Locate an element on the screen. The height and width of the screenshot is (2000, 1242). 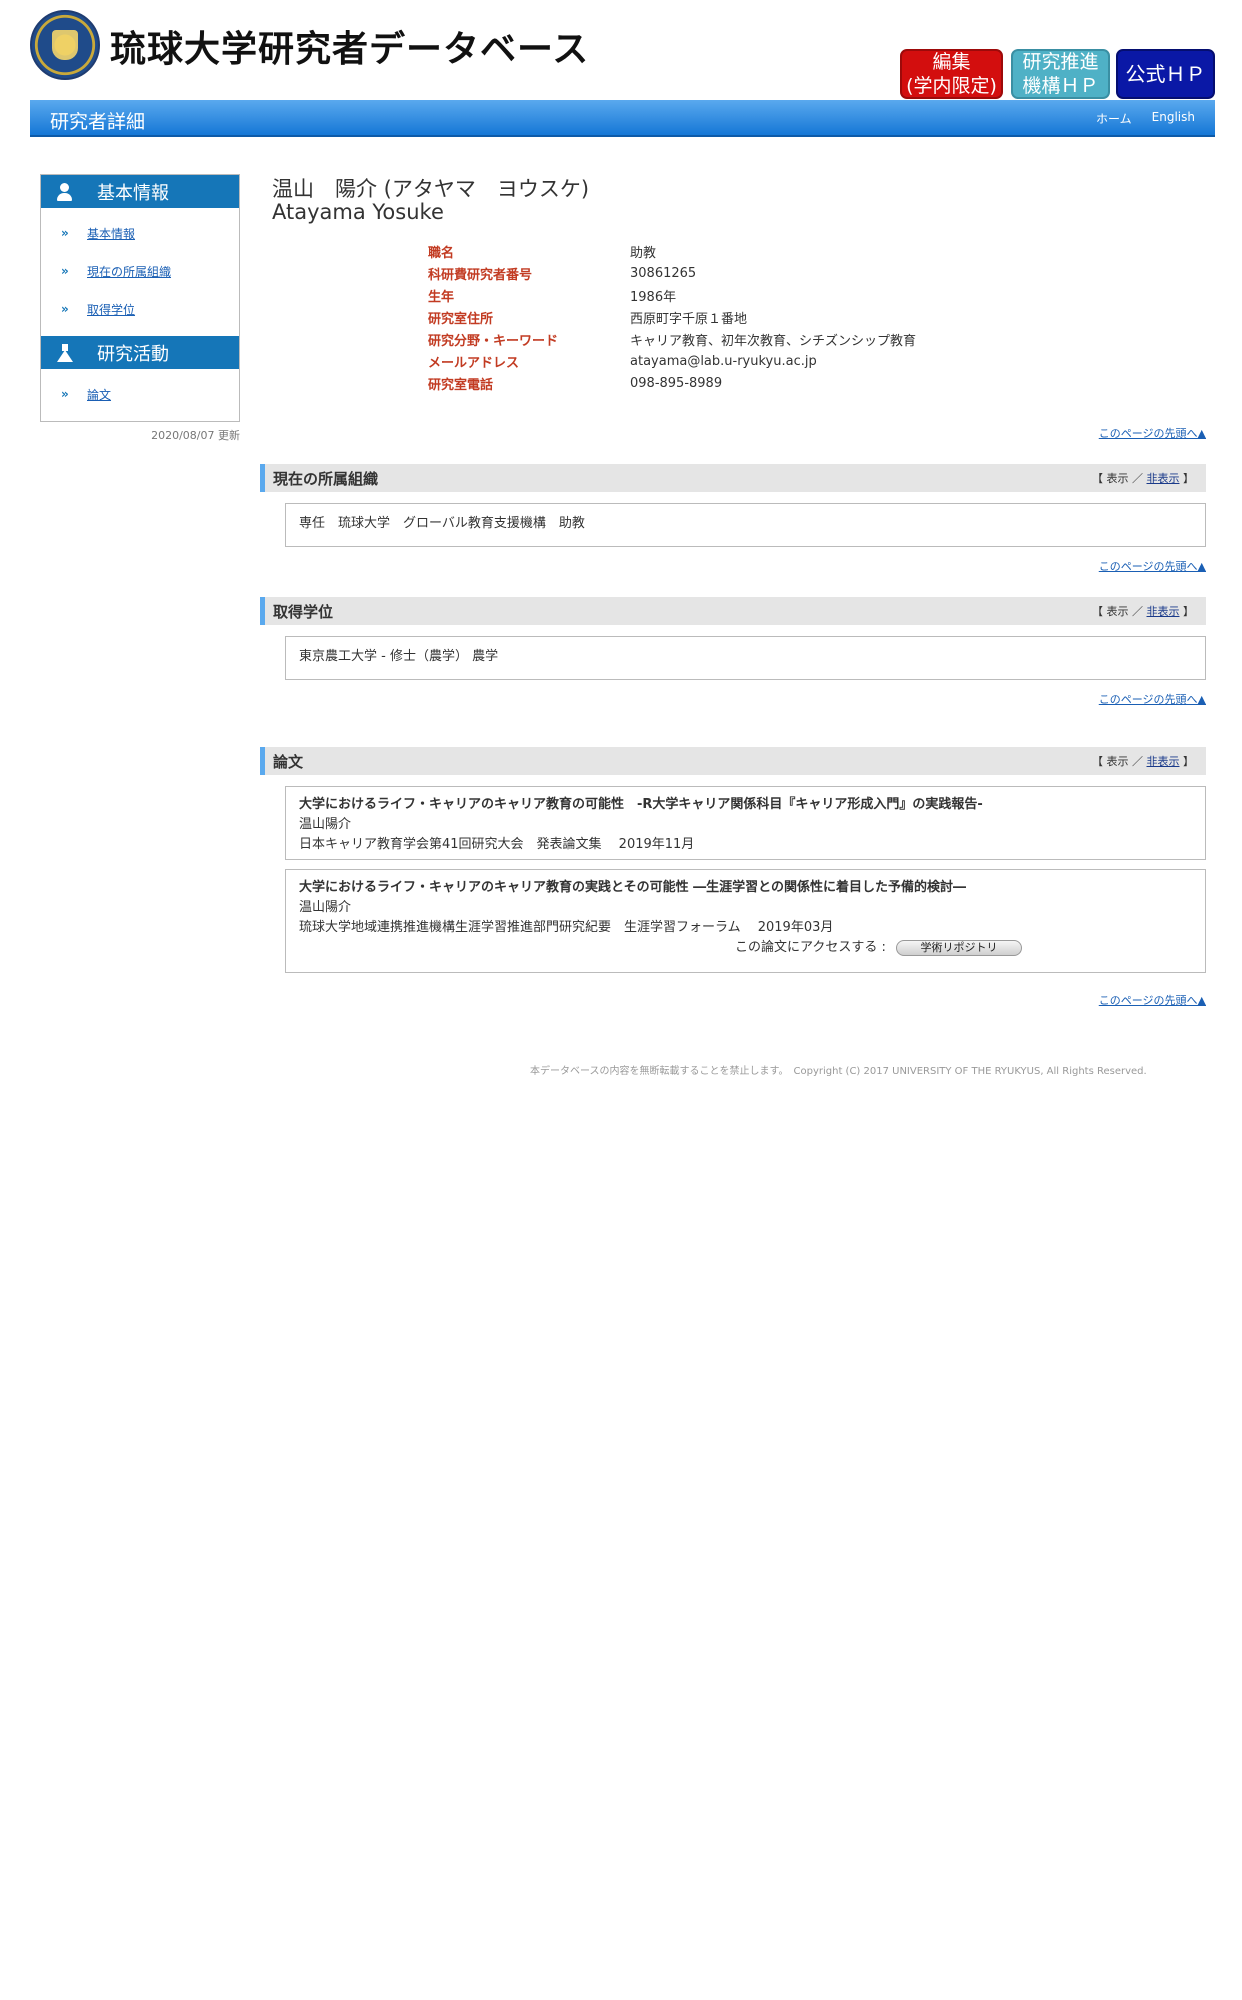
edit-button-label: 編集 is located at coordinates (951, 62).